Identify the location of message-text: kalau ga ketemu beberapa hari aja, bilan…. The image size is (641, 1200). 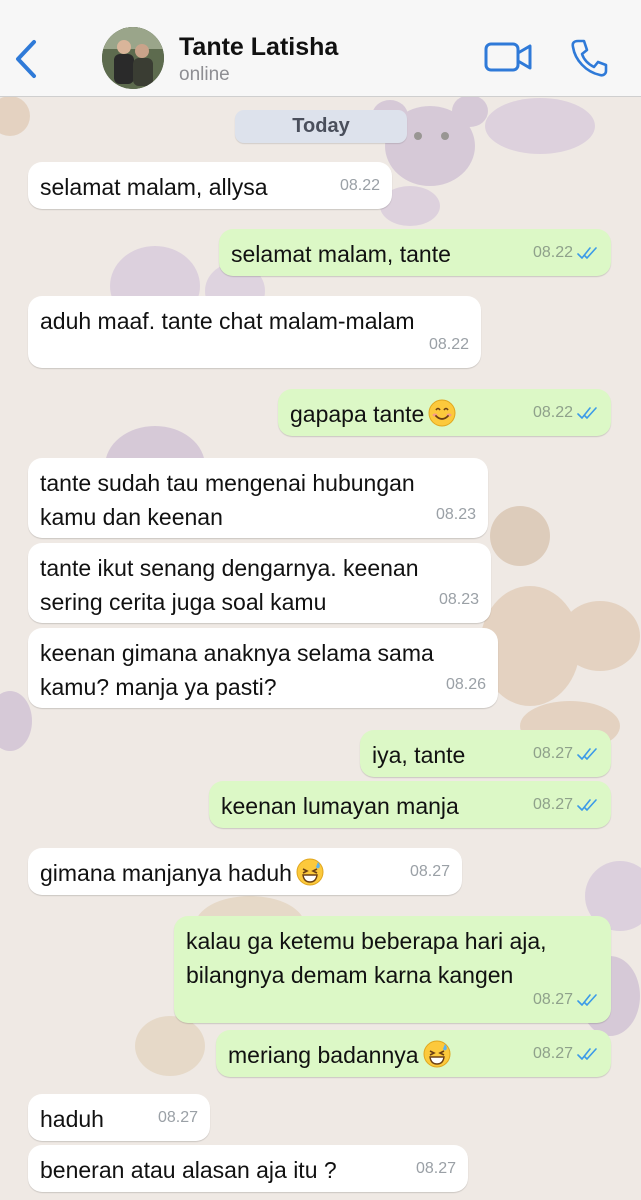
(366, 958).